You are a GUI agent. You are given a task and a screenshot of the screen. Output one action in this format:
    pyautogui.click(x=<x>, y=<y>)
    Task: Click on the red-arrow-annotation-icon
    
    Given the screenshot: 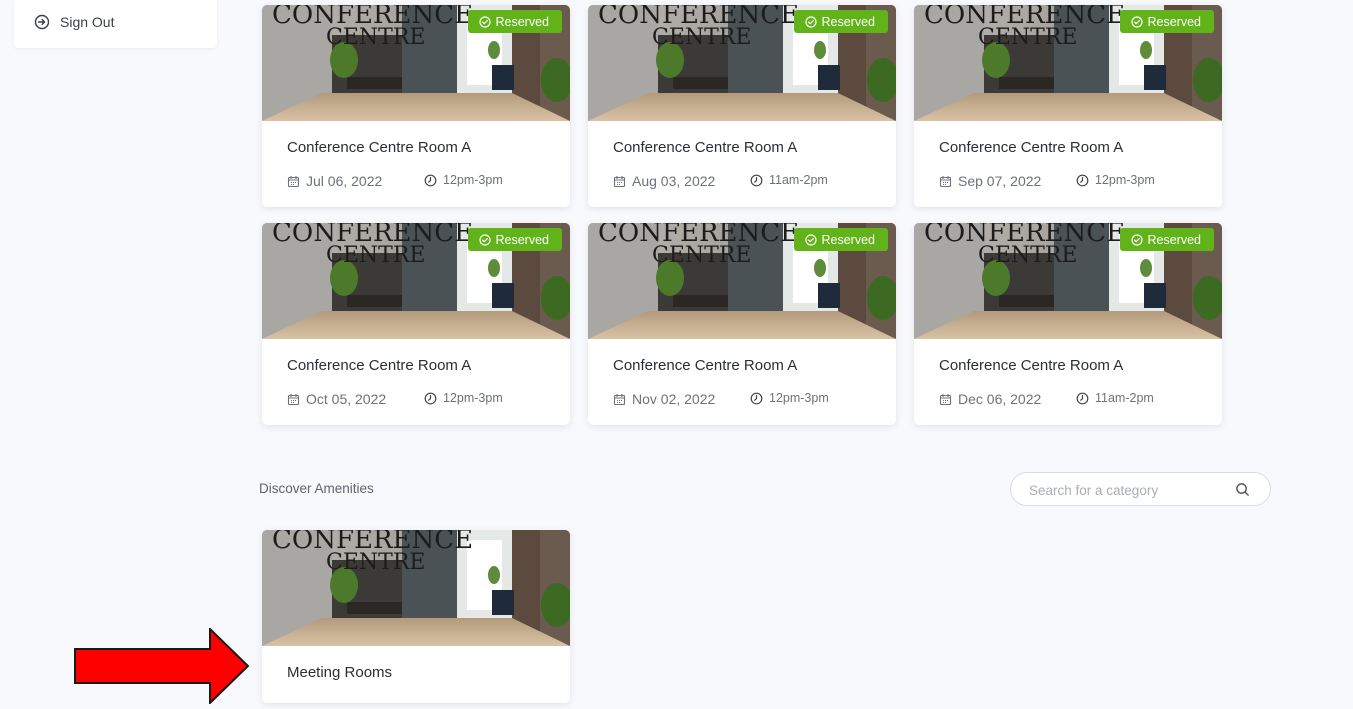 What is the action you would take?
    pyautogui.click(x=162, y=666)
    